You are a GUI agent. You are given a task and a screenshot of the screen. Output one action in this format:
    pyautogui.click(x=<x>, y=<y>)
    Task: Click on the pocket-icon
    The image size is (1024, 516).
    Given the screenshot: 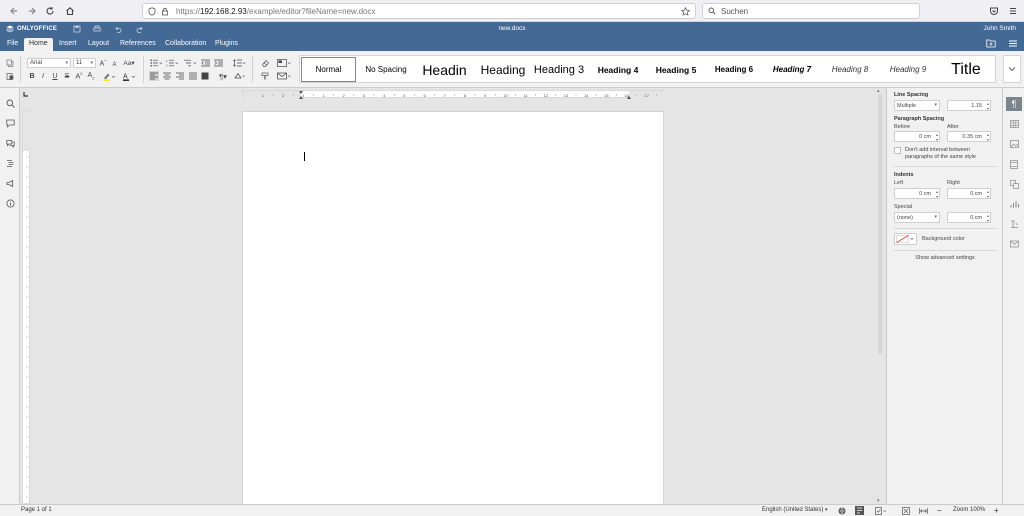 What is the action you would take?
    pyautogui.click(x=994, y=11)
    